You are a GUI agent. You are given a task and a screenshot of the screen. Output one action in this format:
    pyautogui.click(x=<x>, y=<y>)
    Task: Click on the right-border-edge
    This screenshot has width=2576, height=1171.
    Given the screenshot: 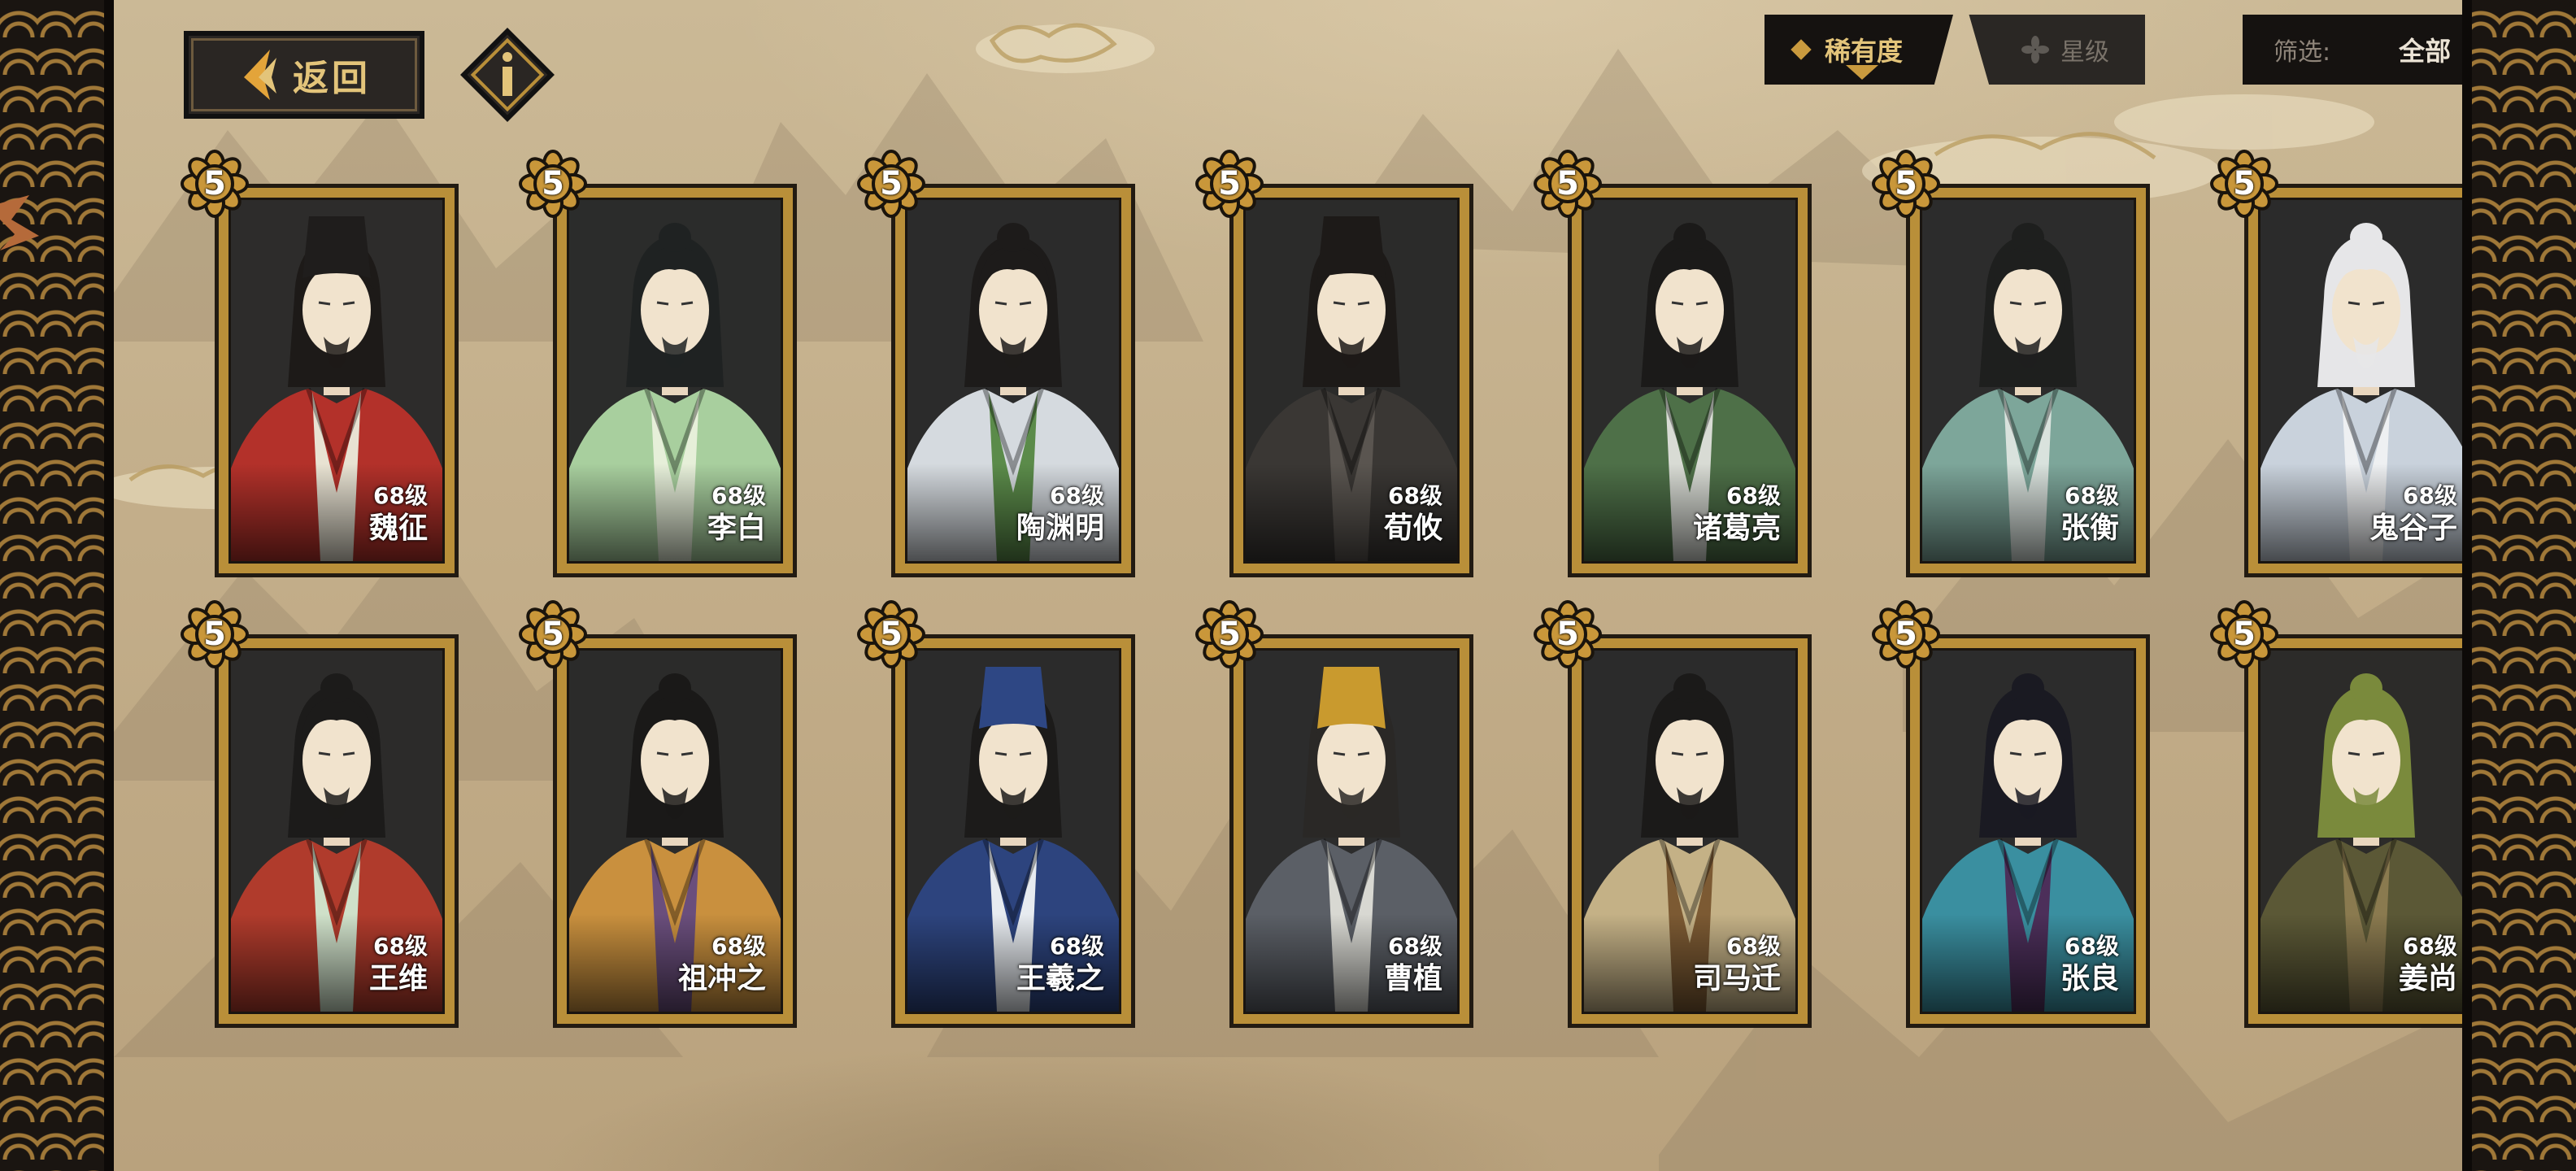 What is the action you would take?
    pyautogui.click(x=2467, y=585)
    